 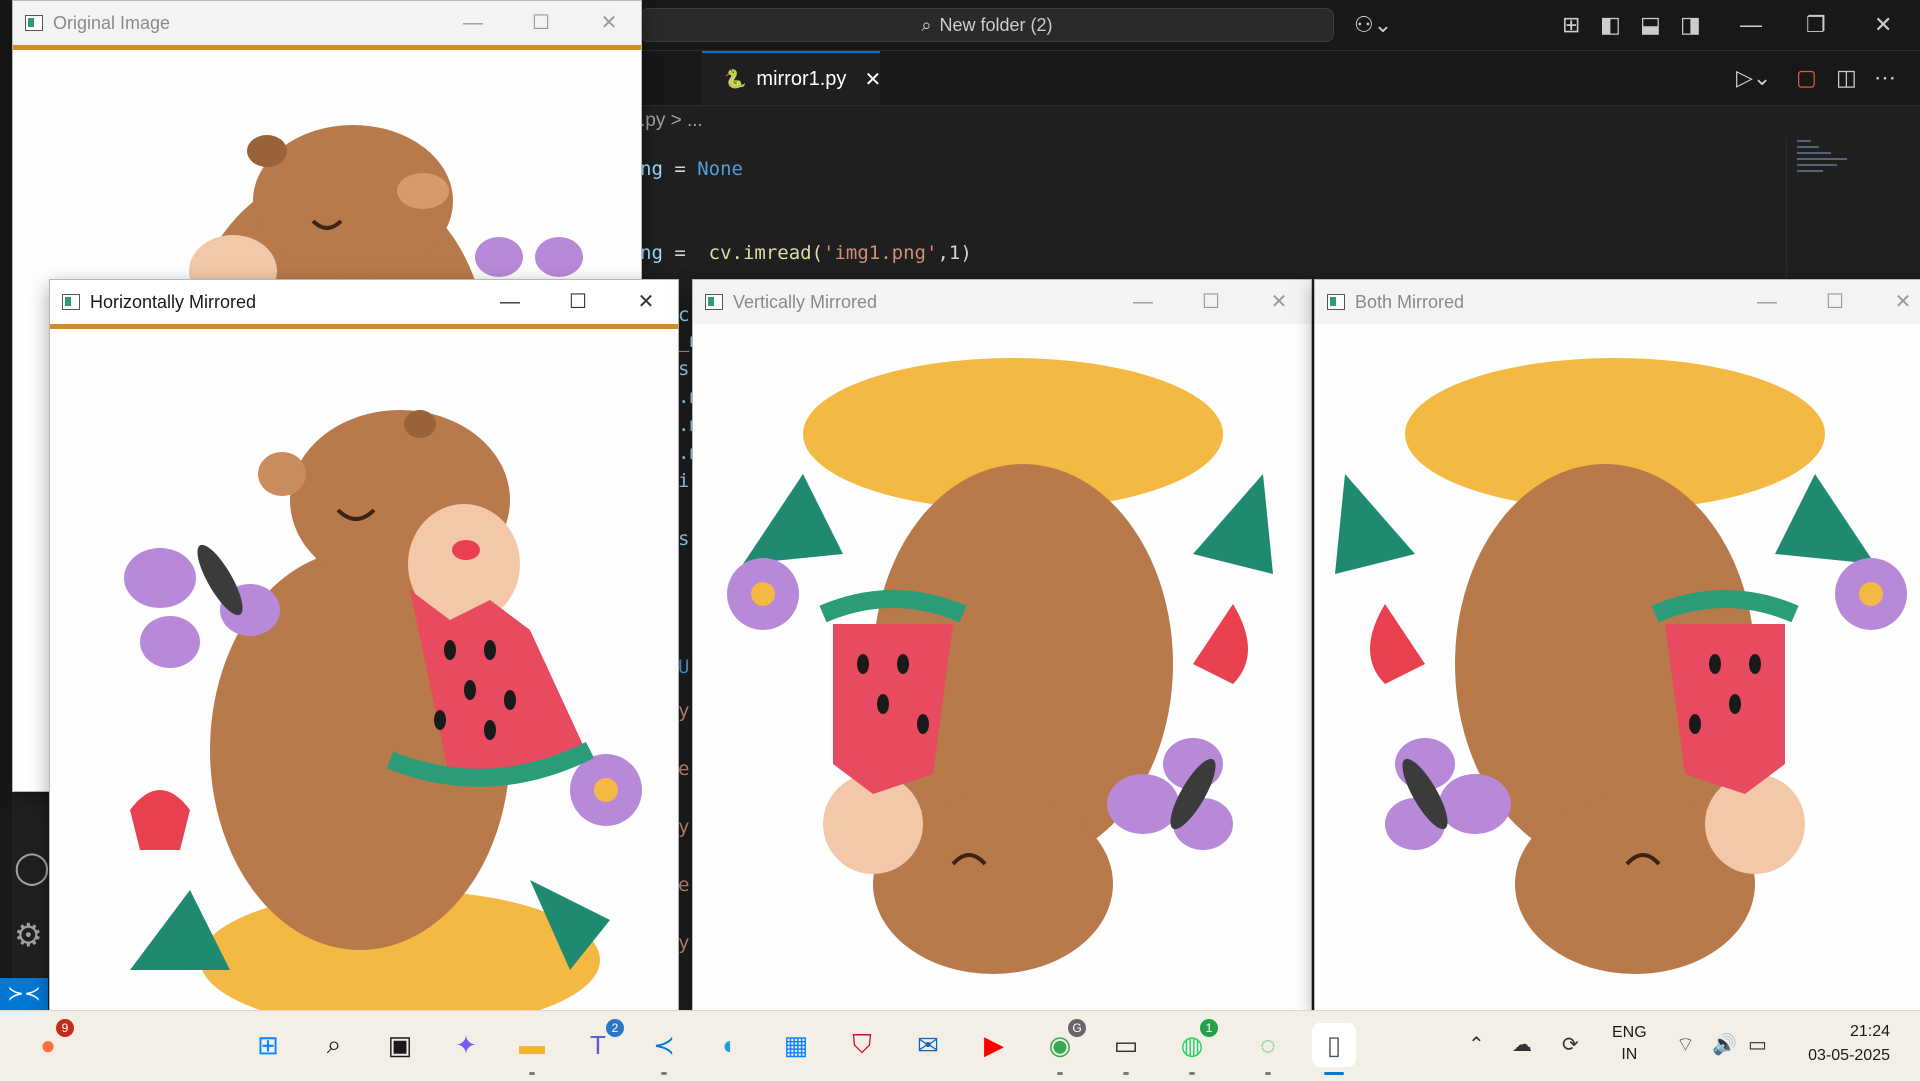 I want to click on onedrive-icon: ☁, so click(x=1522, y=1044).